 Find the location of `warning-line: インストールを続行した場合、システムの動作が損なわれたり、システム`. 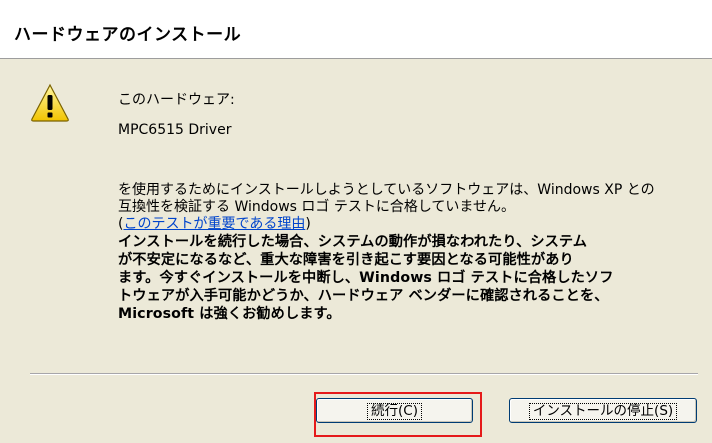

warning-line: インストールを続行した場合、システムの動作が損なわれたり、システム is located at coordinates (353, 242).